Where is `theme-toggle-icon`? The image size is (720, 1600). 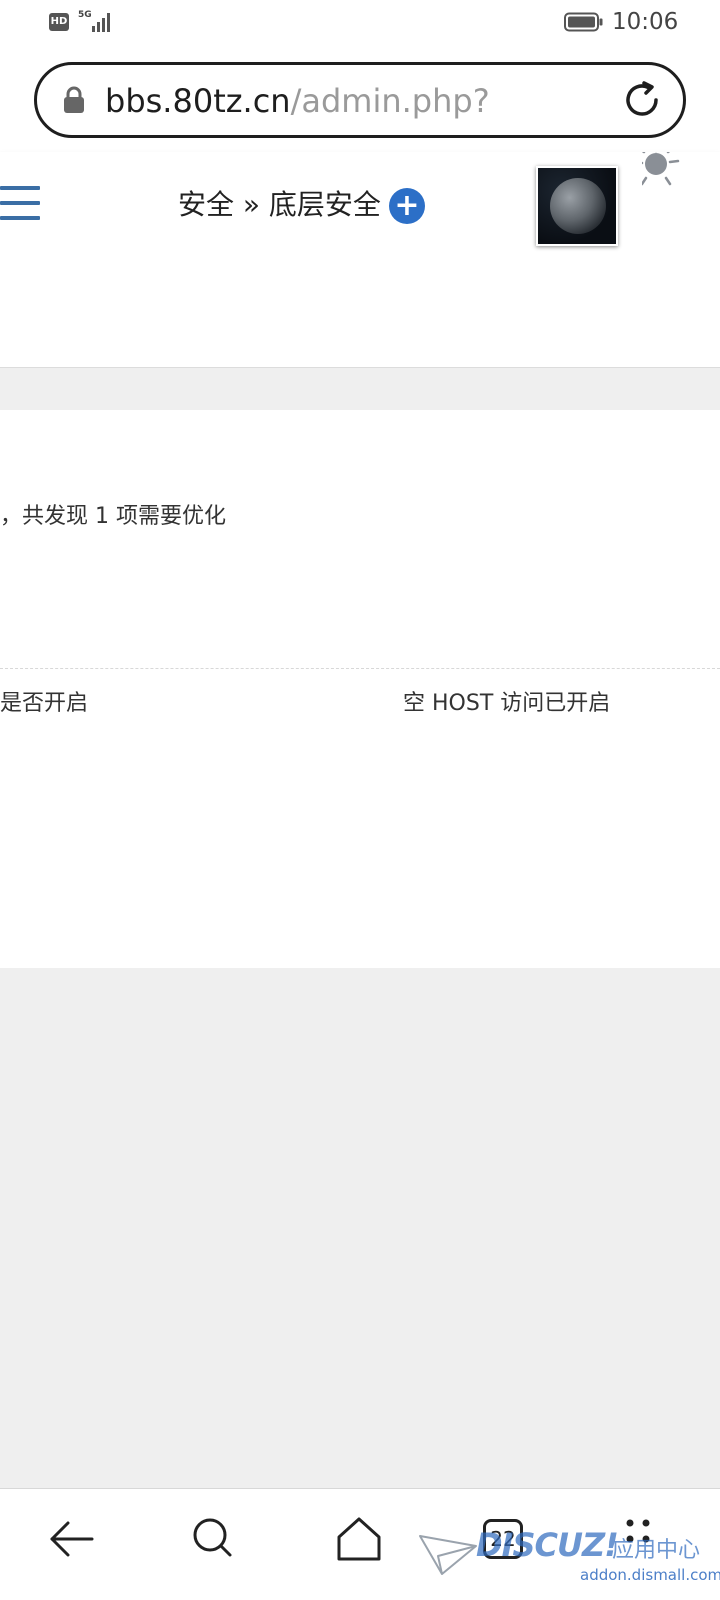
theme-toggle-icon is located at coordinates (681, 192).